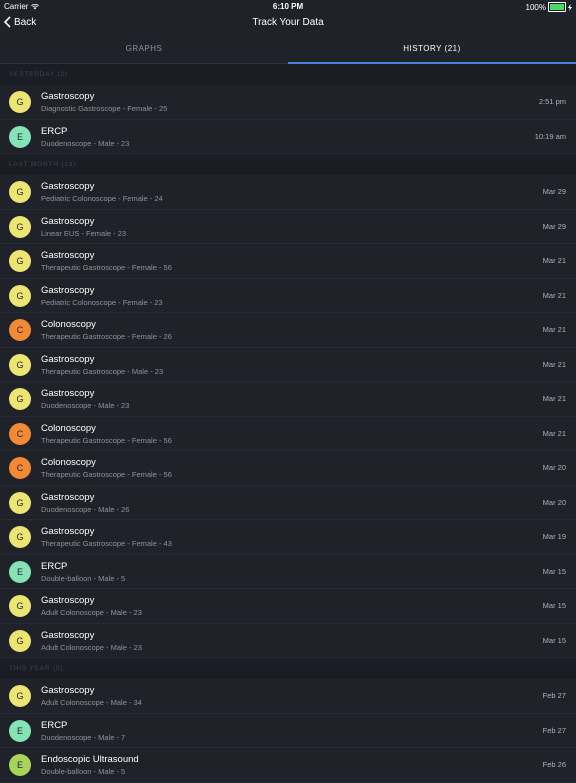  What do you see at coordinates (83, 737) in the screenshot?
I see `procedure-details: Duodenoscope - Male - 7` at bounding box center [83, 737].